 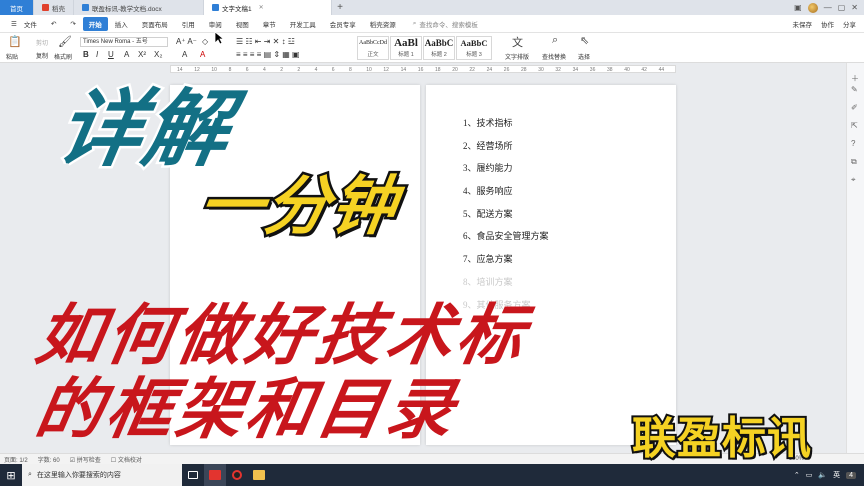 What do you see at coordinates (242, 24) in the screenshot?
I see `menu-view: 视图` at bounding box center [242, 24].